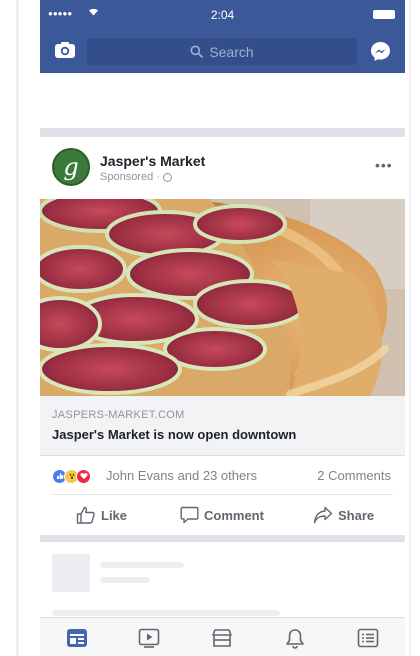  Describe the element at coordinates (222, 579) in the screenshot. I see `loading-post-placeholder` at that location.